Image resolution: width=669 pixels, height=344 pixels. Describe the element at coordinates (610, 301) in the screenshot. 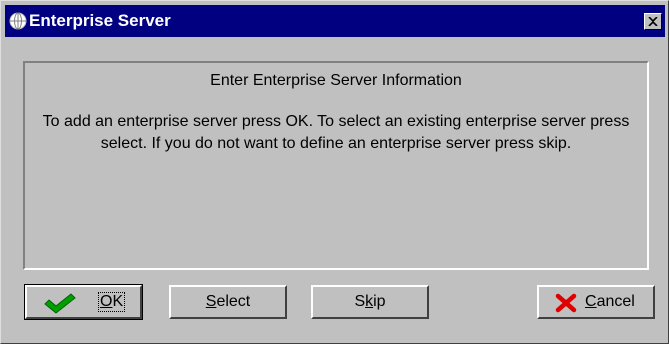

I see `cancel-label: Cancel` at that location.